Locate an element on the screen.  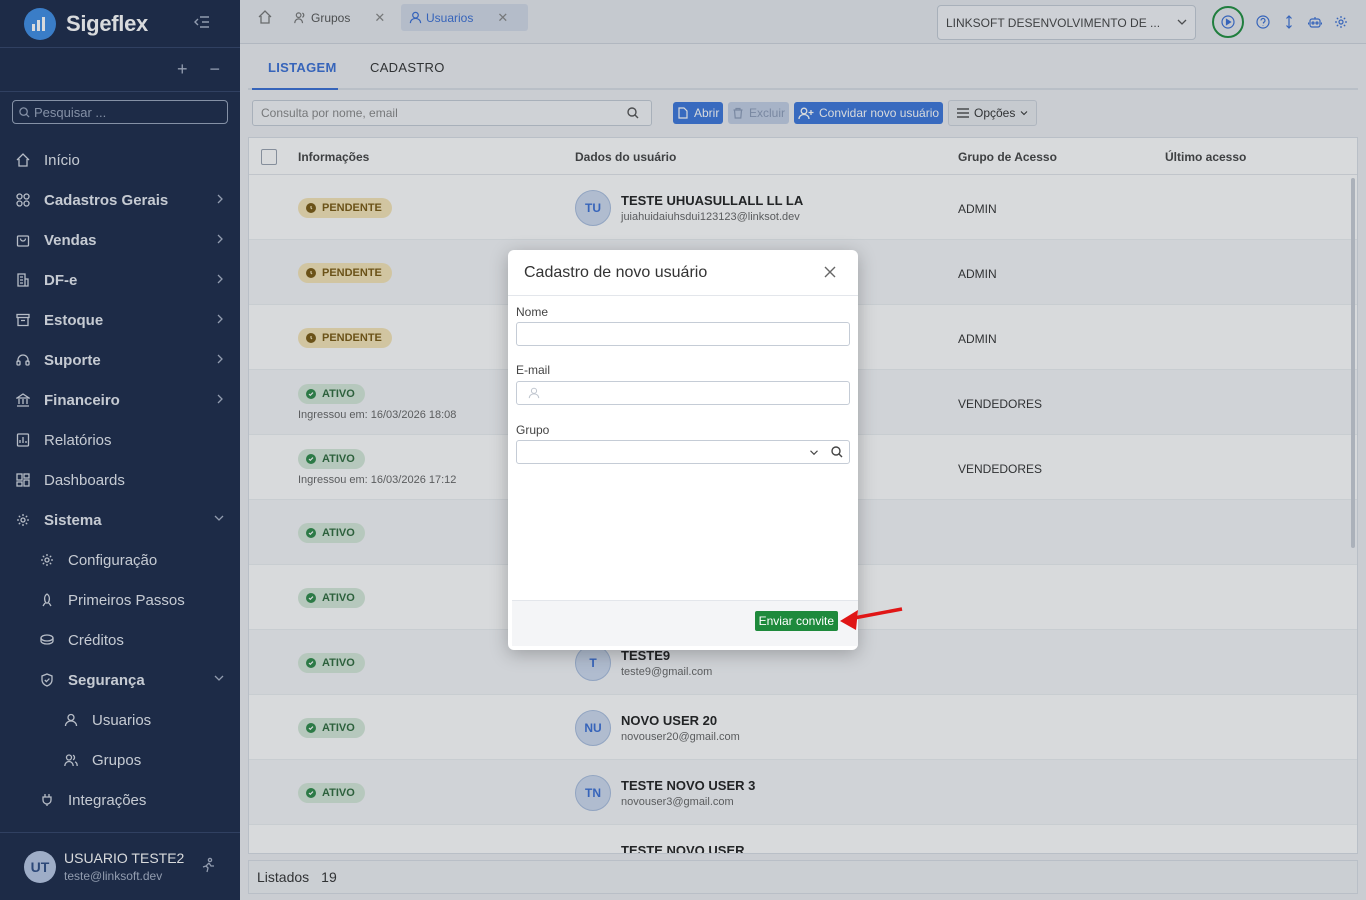
send-invite-button: Enviar convite is located at coordinates (796, 621).